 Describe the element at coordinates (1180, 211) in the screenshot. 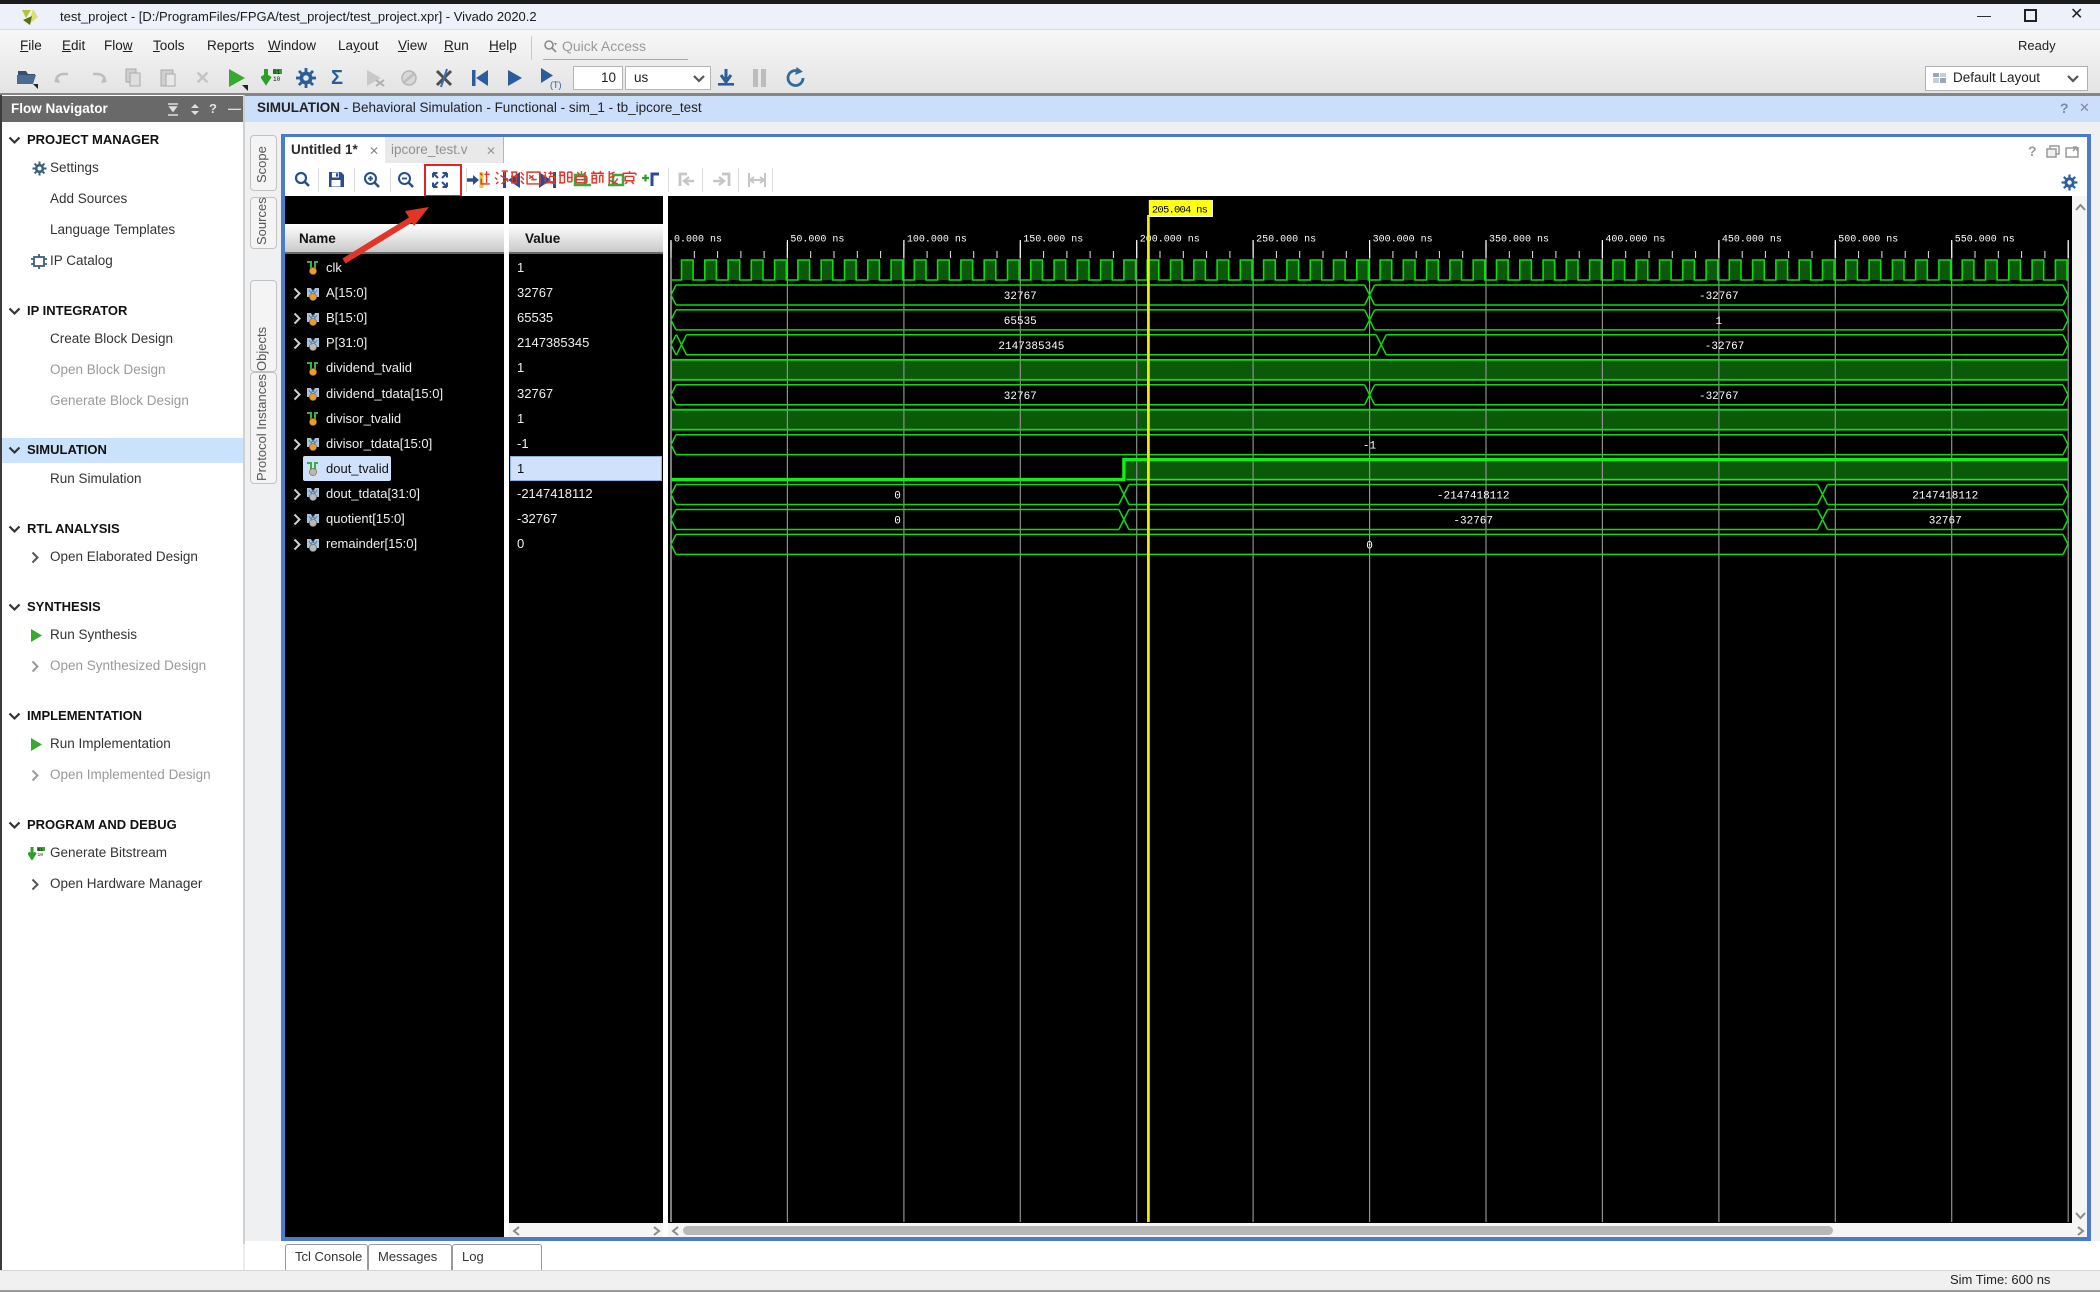

I see `svg-text: 205.004 ns` at that location.